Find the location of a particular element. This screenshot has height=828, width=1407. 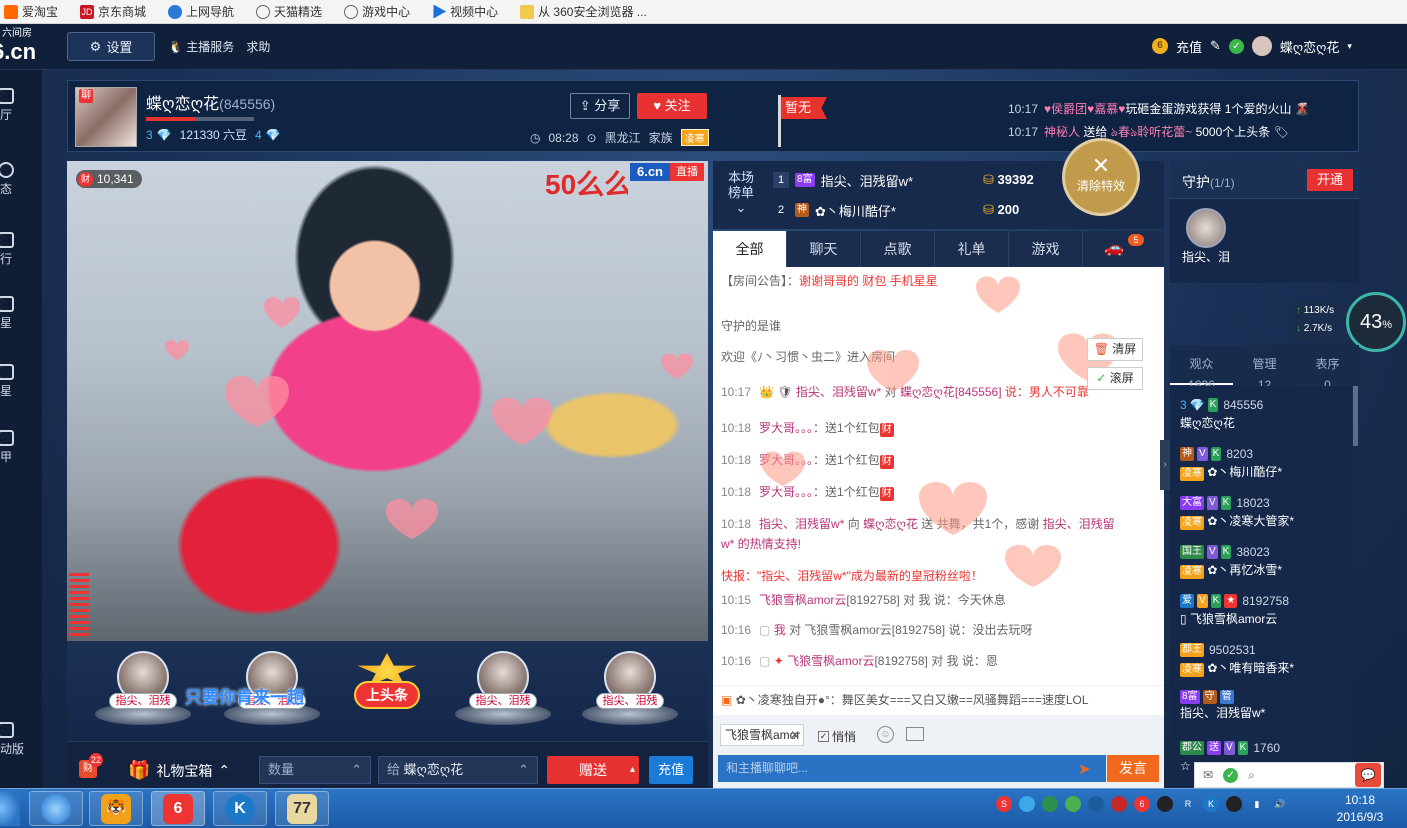

tray-s-icon: S is located at coordinates (1004, 804).